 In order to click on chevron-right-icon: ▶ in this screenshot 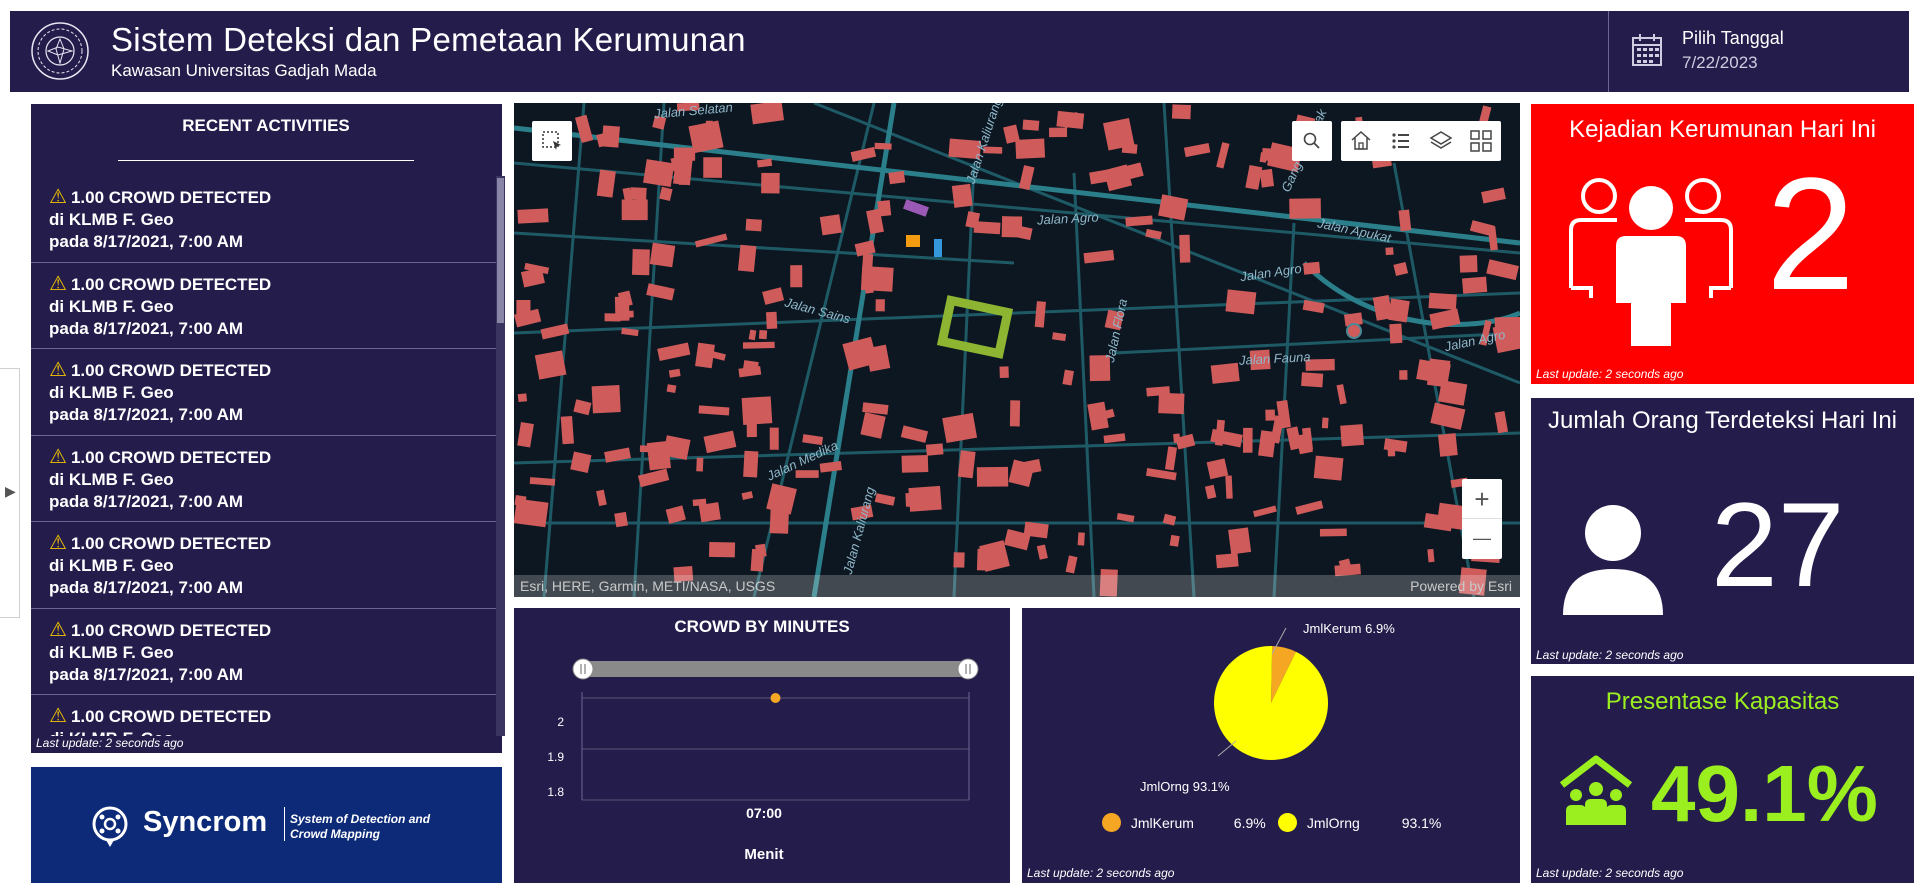, I will do `click(10, 491)`.